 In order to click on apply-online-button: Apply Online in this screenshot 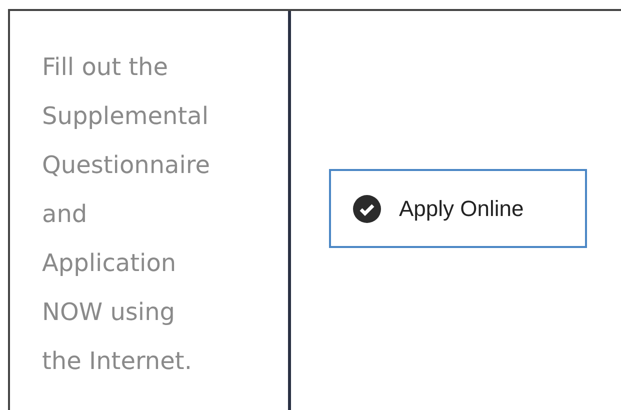, I will do `click(458, 208)`.